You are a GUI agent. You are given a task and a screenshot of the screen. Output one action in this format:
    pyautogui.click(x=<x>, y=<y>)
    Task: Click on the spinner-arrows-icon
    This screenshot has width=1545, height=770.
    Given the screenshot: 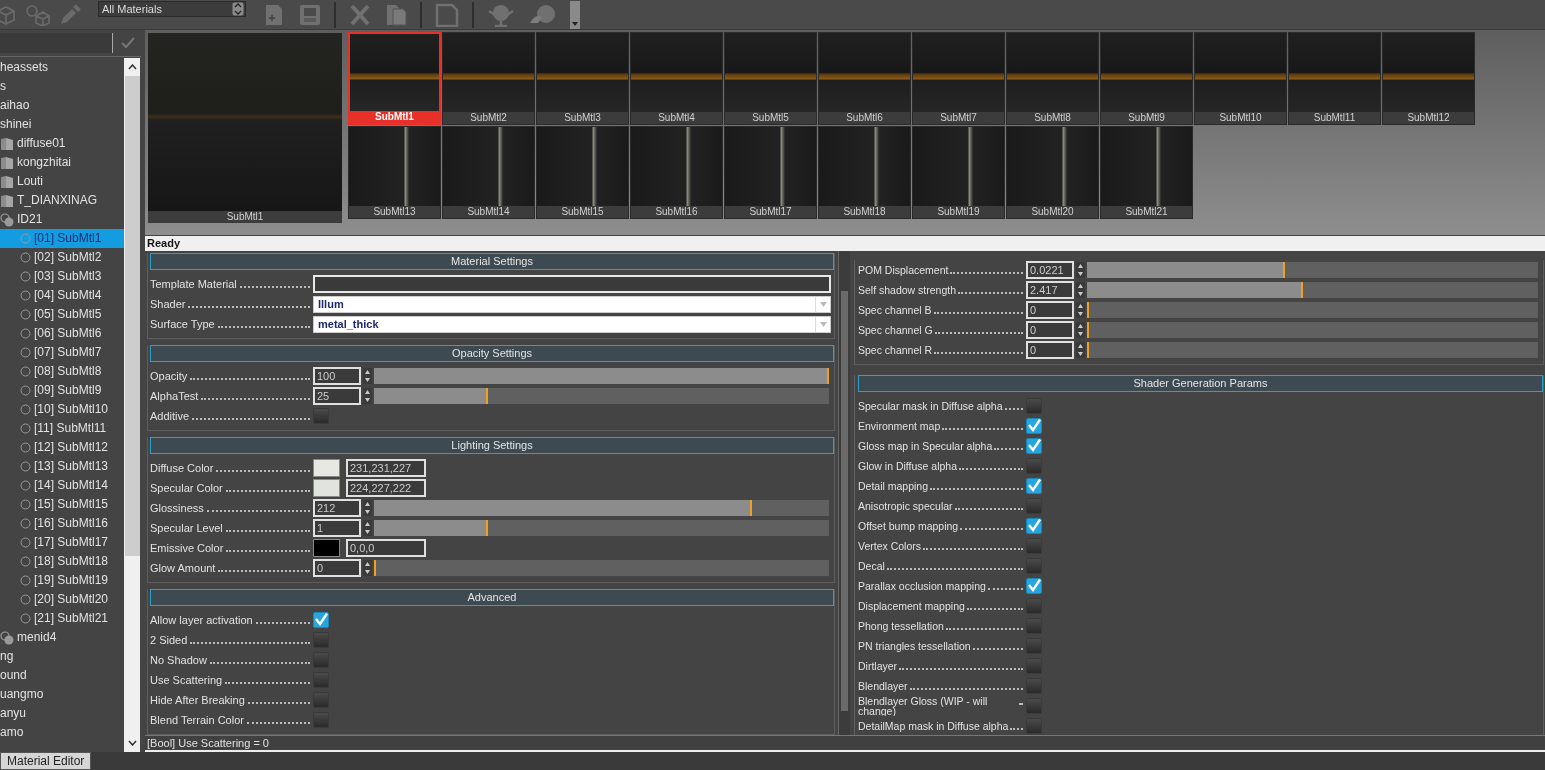 What is the action you would take?
    pyautogui.click(x=238, y=8)
    